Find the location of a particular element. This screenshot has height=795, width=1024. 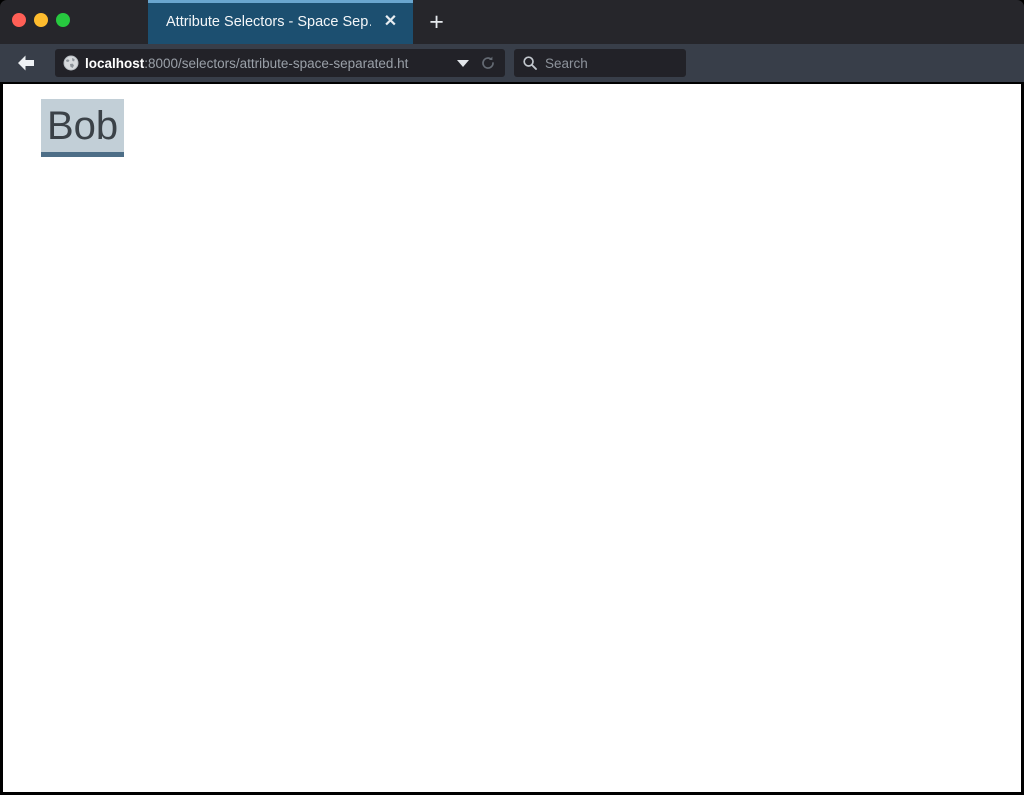

tab-active: Attribute Selectors - Space Sep… ✕ is located at coordinates (280, 22).